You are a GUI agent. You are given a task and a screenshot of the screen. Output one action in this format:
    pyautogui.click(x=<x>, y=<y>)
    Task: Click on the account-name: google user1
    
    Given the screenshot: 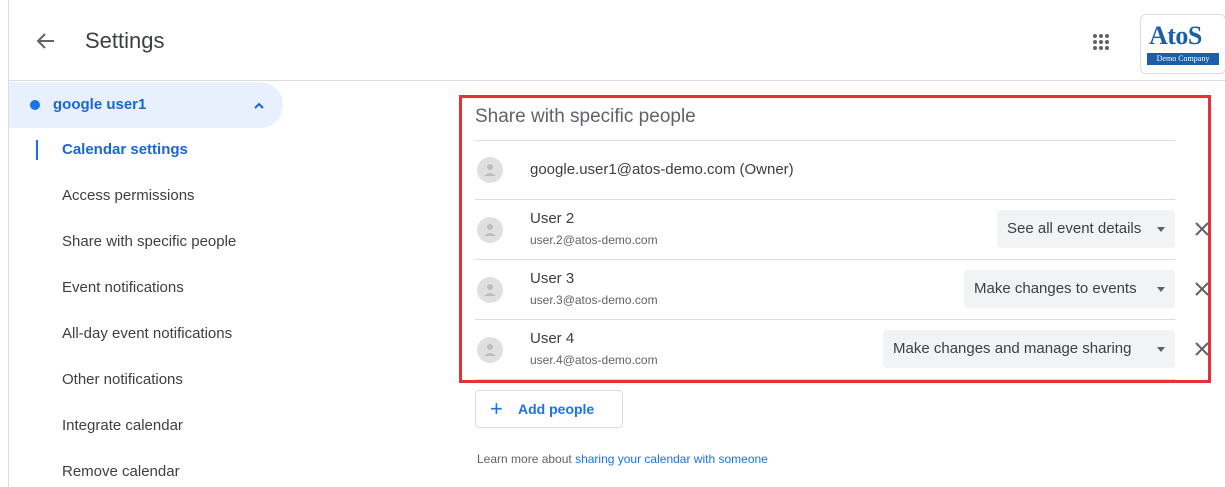 What is the action you would take?
    pyautogui.click(x=100, y=104)
    